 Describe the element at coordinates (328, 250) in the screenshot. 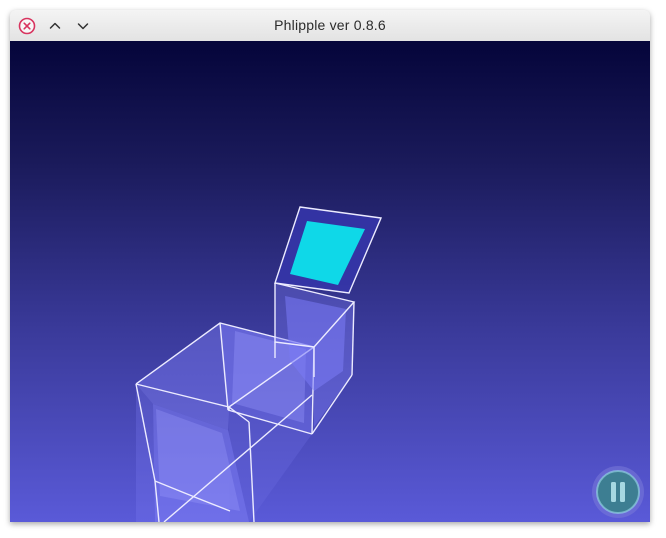

I see `flip-tile` at that location.